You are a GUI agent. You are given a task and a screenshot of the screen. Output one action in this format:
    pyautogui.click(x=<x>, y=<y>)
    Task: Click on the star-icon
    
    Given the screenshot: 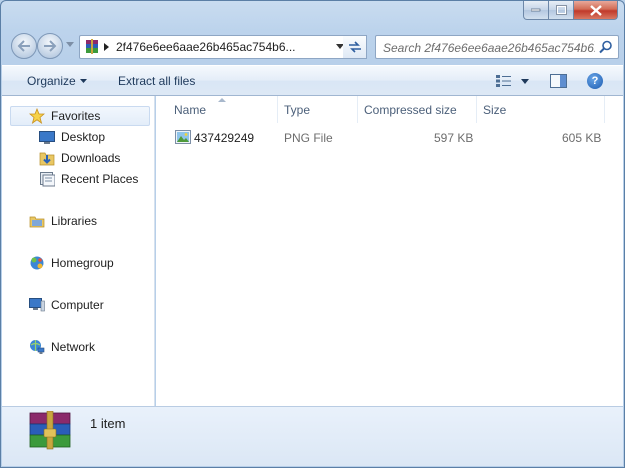 What is the action you would take?
    pyautogui.click(x=37, y=116)
    